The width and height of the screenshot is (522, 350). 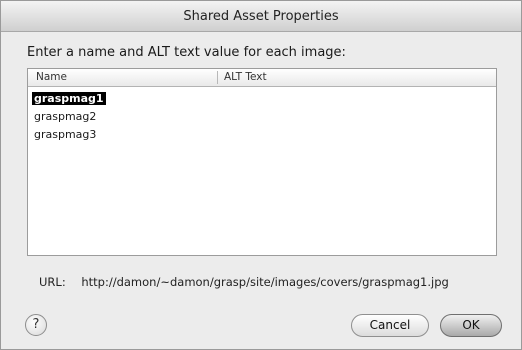 What do you see at coordinates (65, 134) in the screenshot?
I see `row-name-cell: graspmag3` at bounding box center [65, 134].